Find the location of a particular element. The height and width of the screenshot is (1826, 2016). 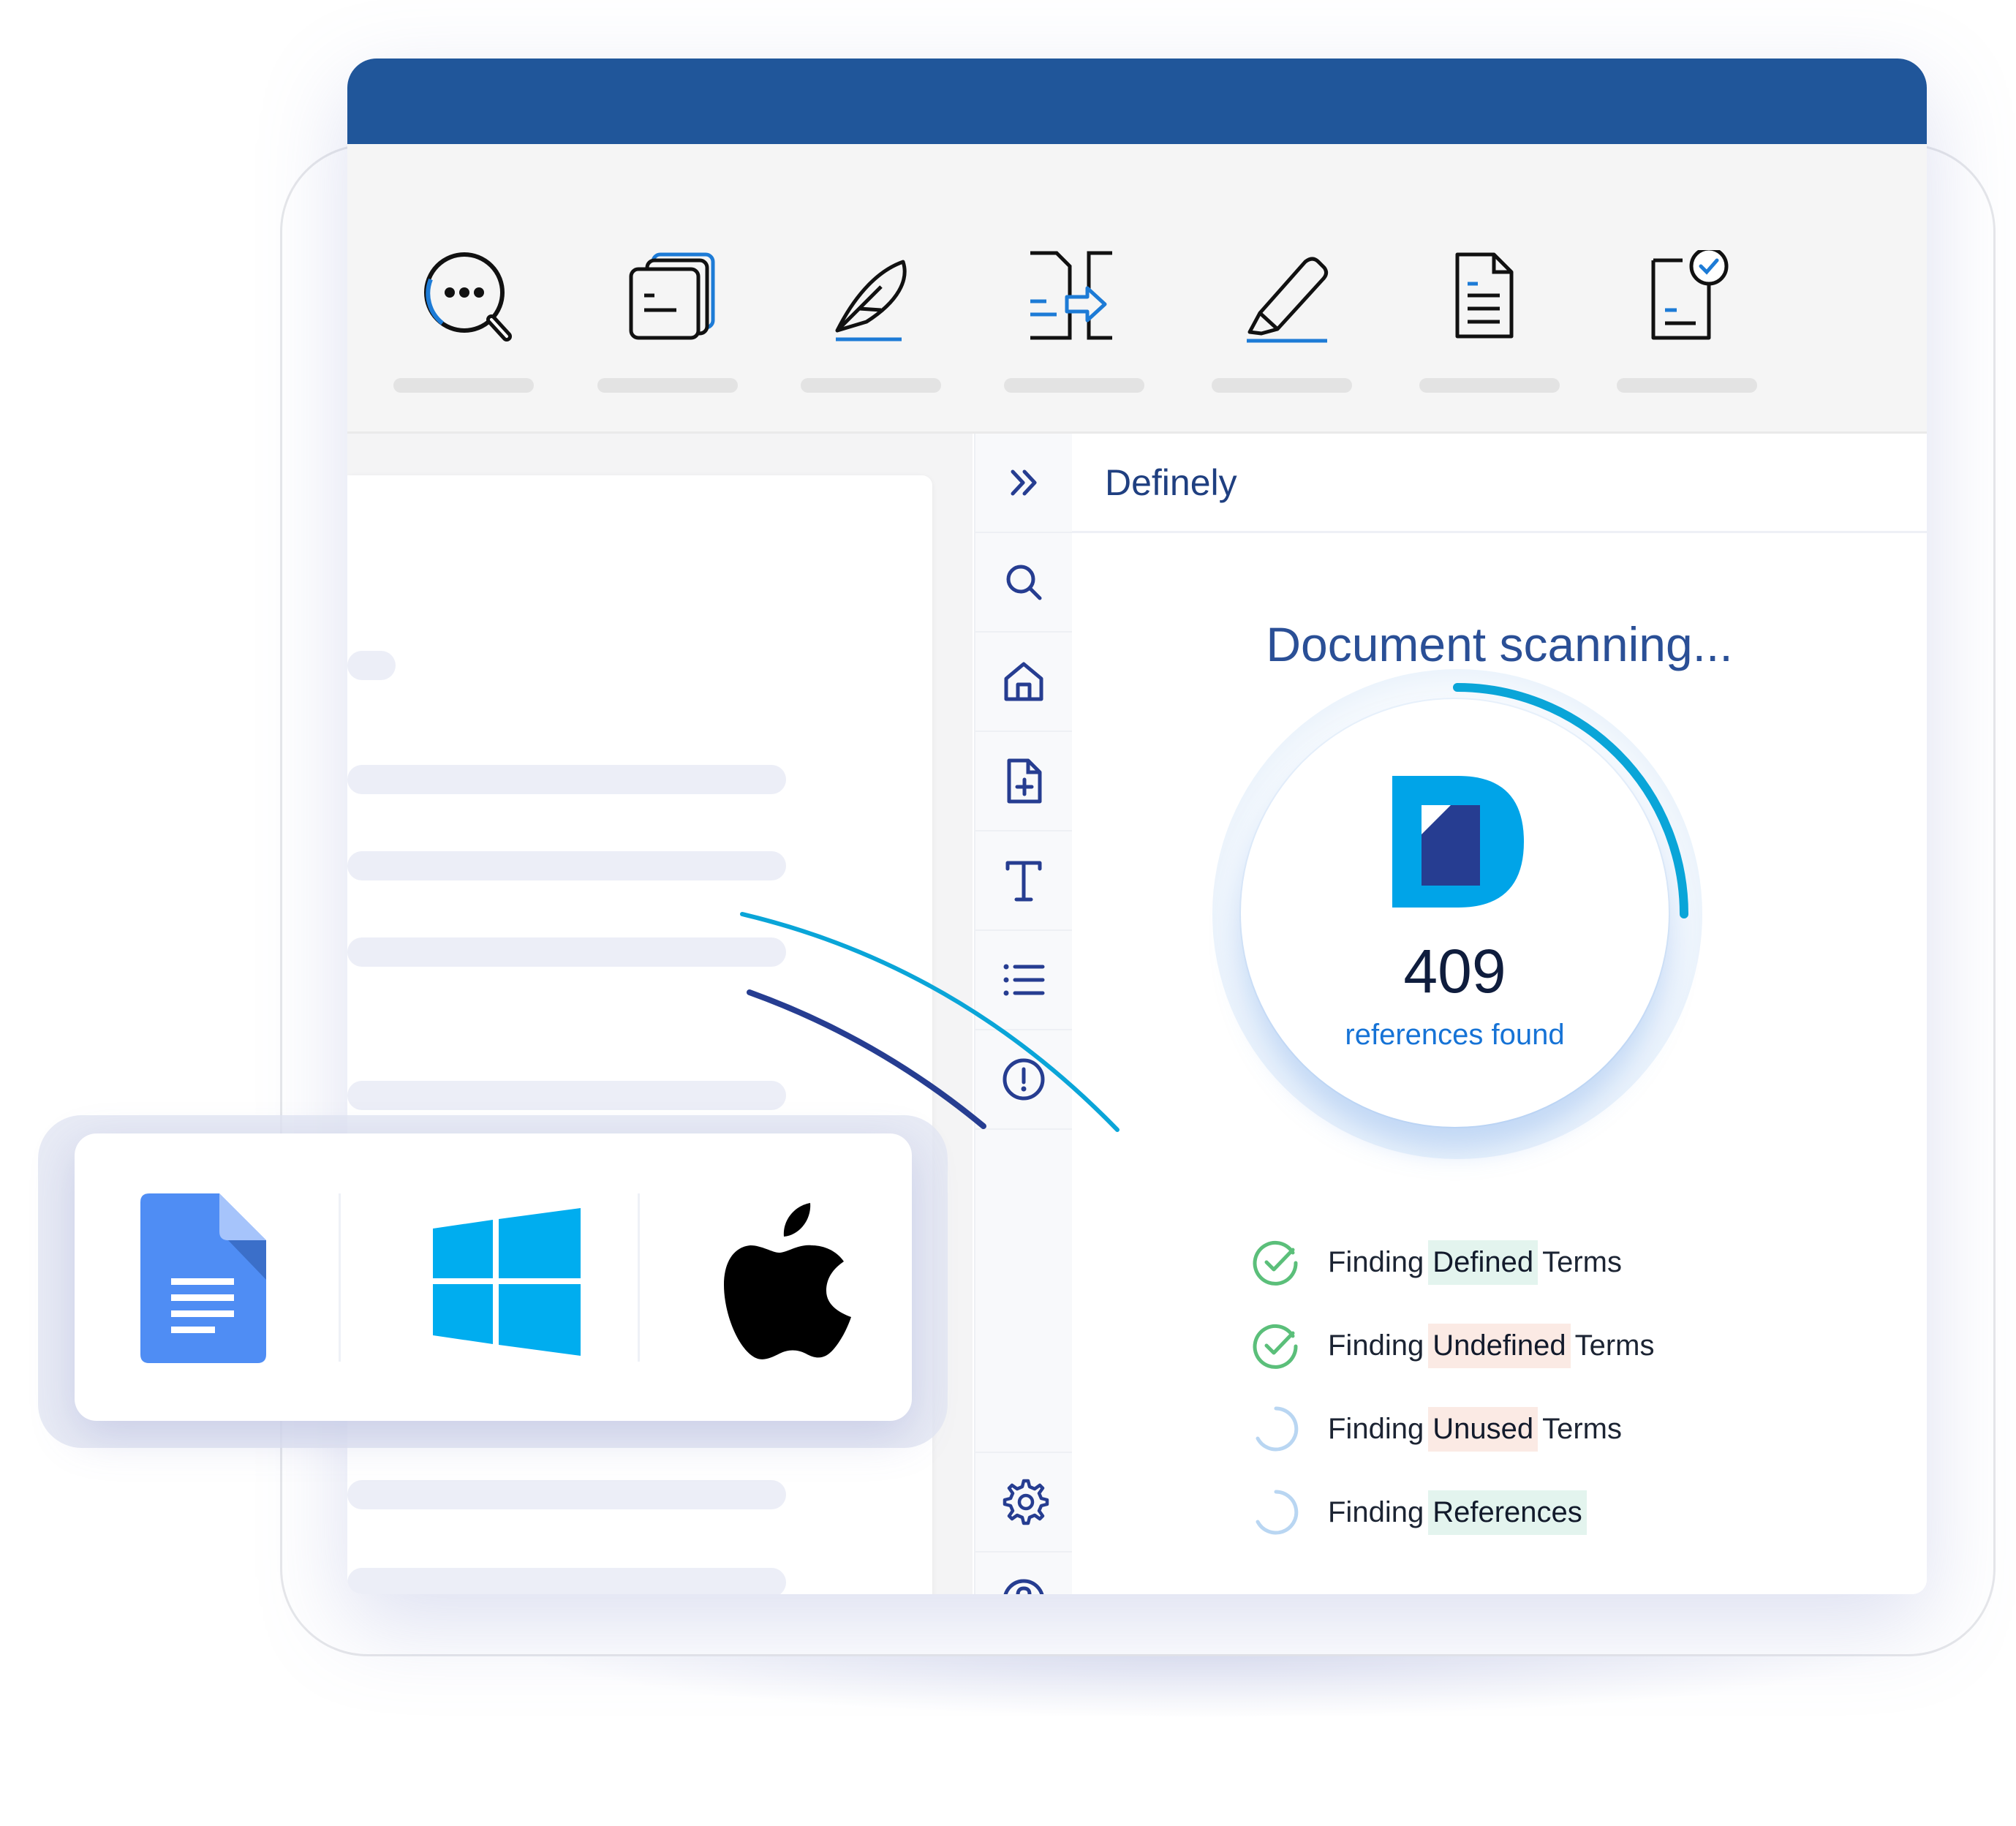

windows-logo-icon is located at coordinates (507, 1282).